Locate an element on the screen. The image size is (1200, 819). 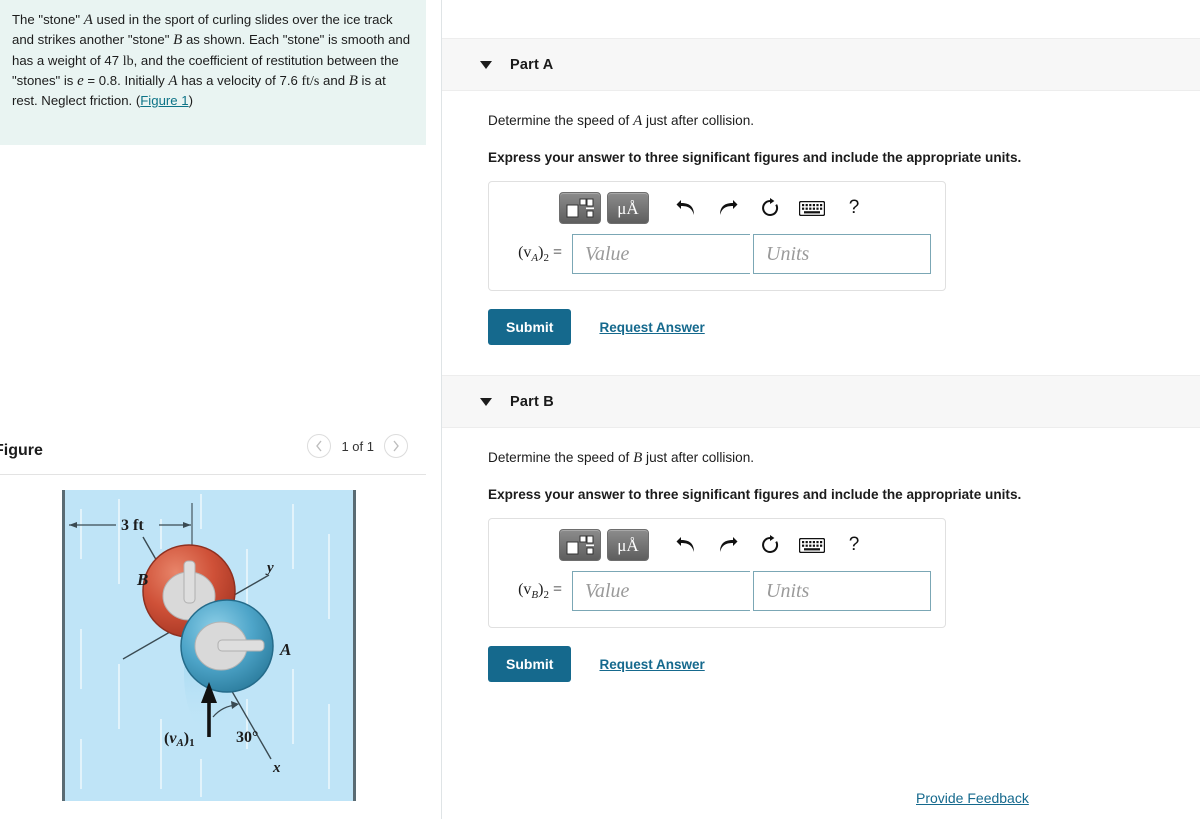
part-b-label-pre: (v is located at coordinates (525, 589).